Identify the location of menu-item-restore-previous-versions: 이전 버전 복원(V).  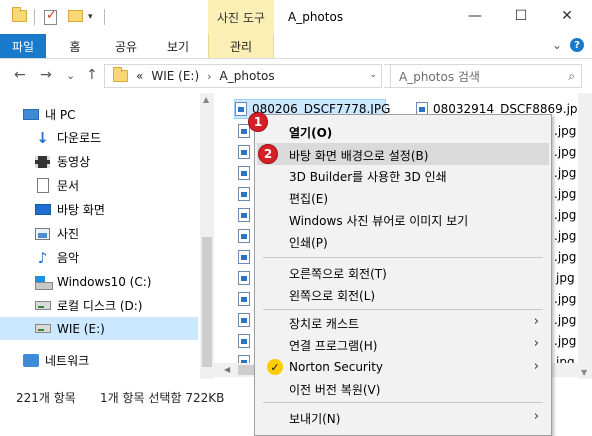
(403, 388).